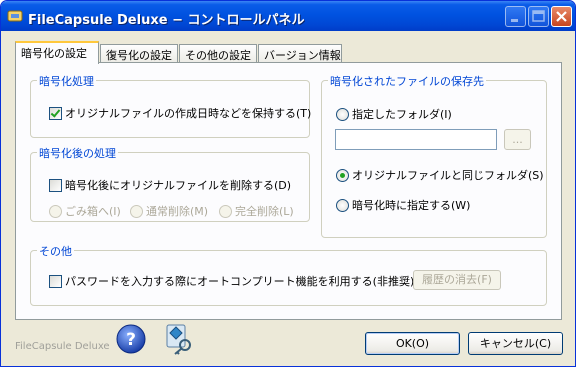 This screenshot has height=367, width=576. I want to click on tab-encryption-settings: 暗号化の設定, so click(57, 52).